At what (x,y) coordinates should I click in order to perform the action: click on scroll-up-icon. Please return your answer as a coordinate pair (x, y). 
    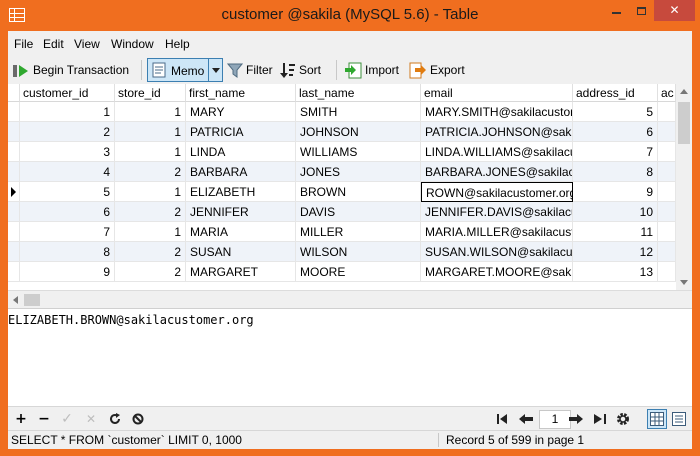
    Looking at the image, I should click on (684, 91).